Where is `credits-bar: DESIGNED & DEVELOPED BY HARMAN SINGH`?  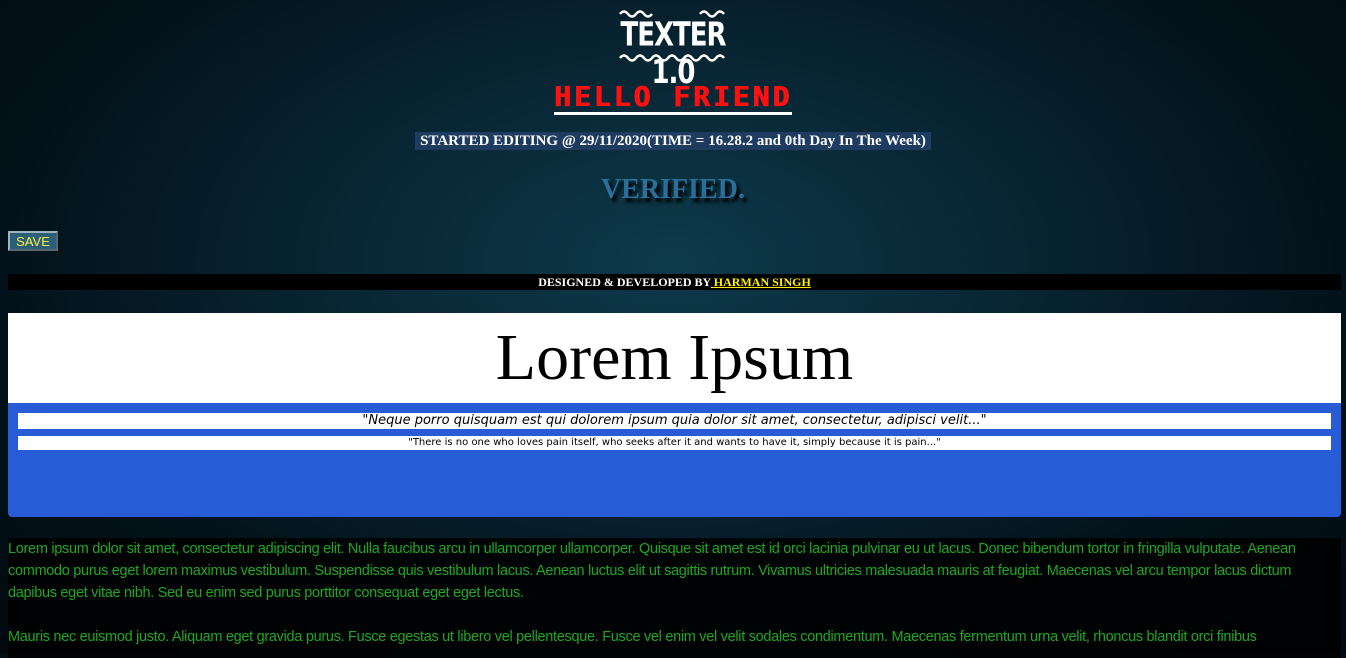
credits-bar: DESIGNED & DEVELOPED BY HARMAN SINGH is located at coordinates (674, 282).